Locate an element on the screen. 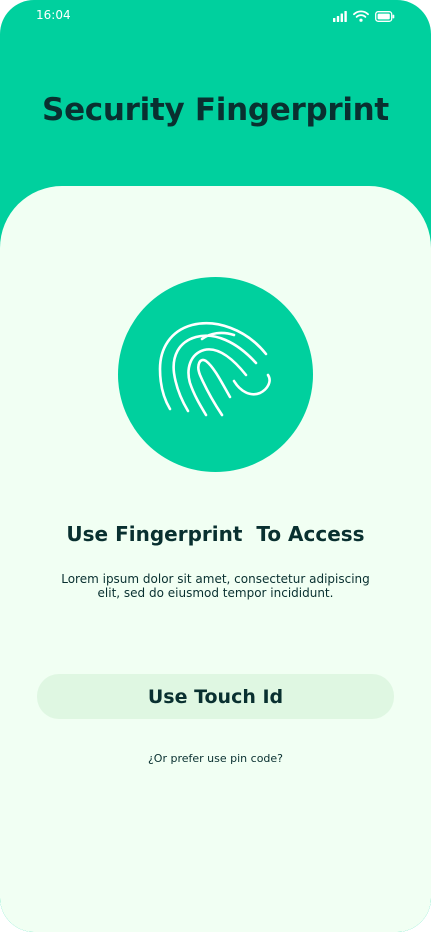 Image resolution: width=431 pixels, height=932 pixels. fingerprint-button is located at coordinates (215, 374).